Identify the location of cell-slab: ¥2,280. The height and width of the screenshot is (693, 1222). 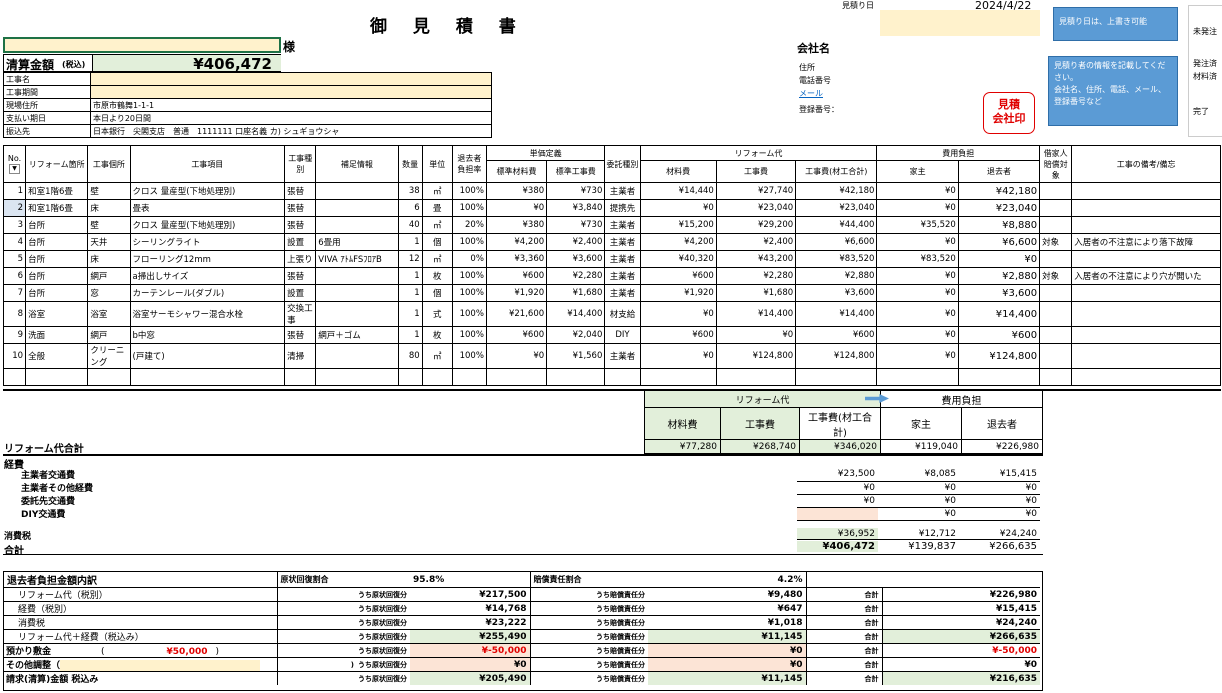
(576, 276).